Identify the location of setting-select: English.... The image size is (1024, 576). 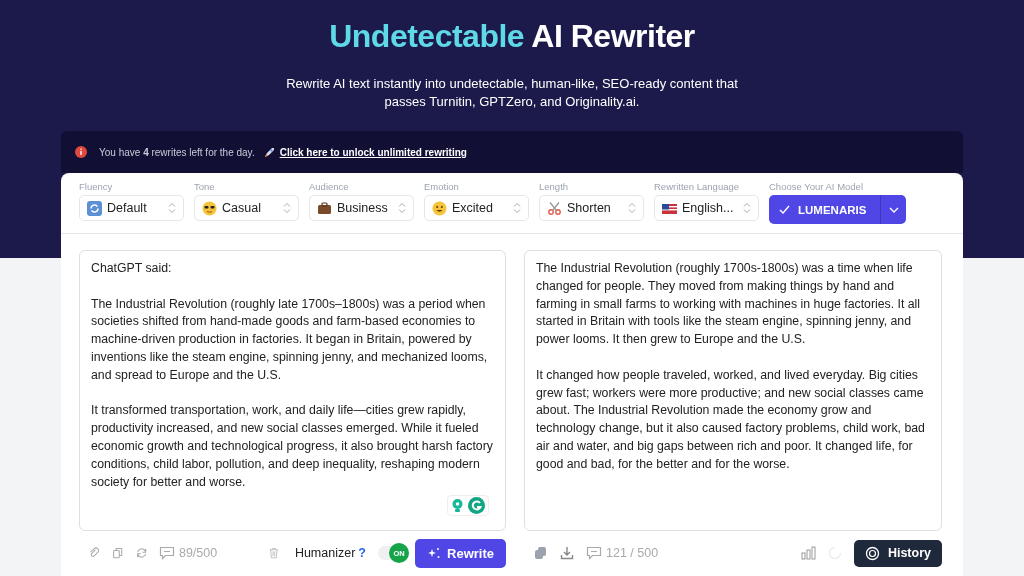
(706, 208).